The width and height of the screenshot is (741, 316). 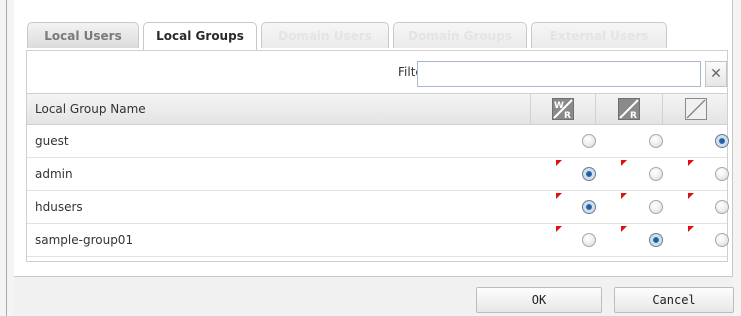 What do you see at coordinates (559, 74) in the screenshot?
I see `filter-input` at bounding box center [559, 74].